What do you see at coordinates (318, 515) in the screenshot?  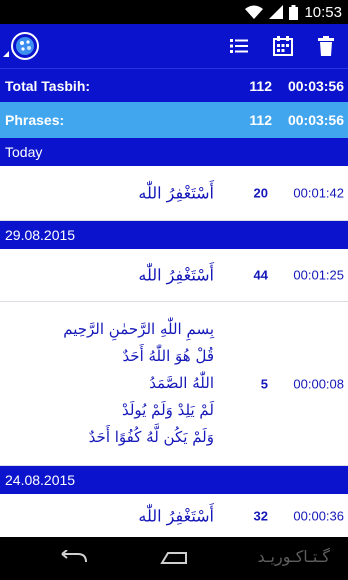 I see `entry-time: 00:00:36` at bounding box center [318, 515].